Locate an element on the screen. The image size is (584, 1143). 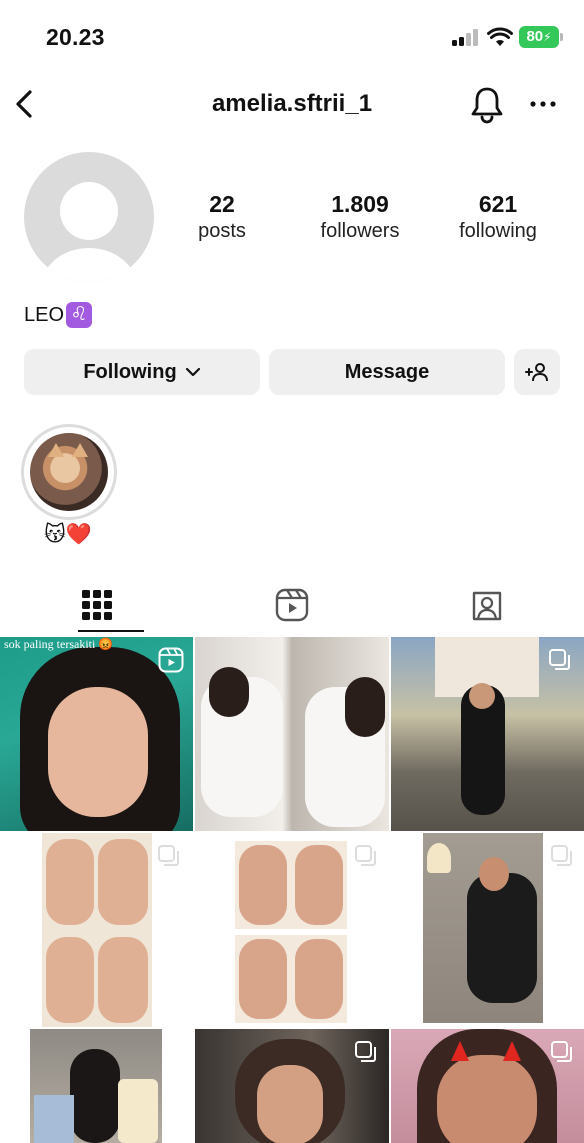
following-button: Following is located at coordinates (142, 372).